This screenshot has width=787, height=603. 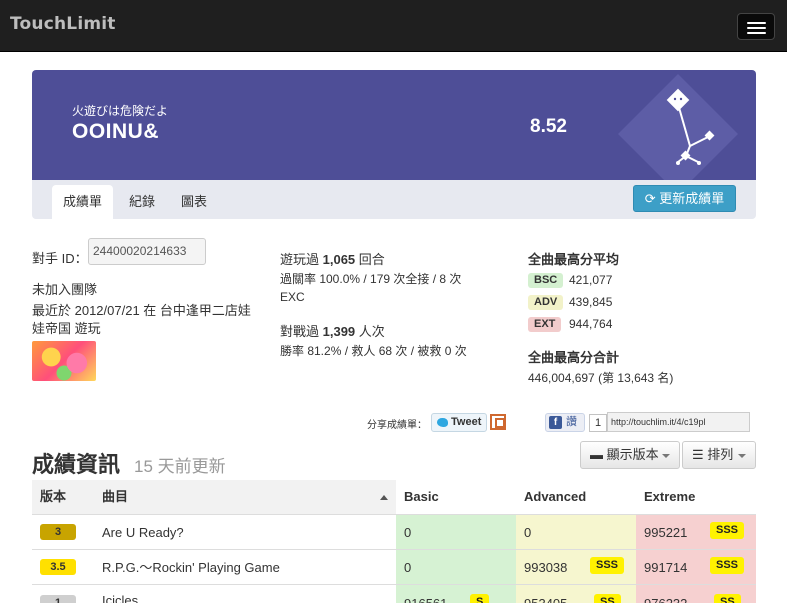 I want to click on refresh-icon: ⟳, so click(x=650, y=198).